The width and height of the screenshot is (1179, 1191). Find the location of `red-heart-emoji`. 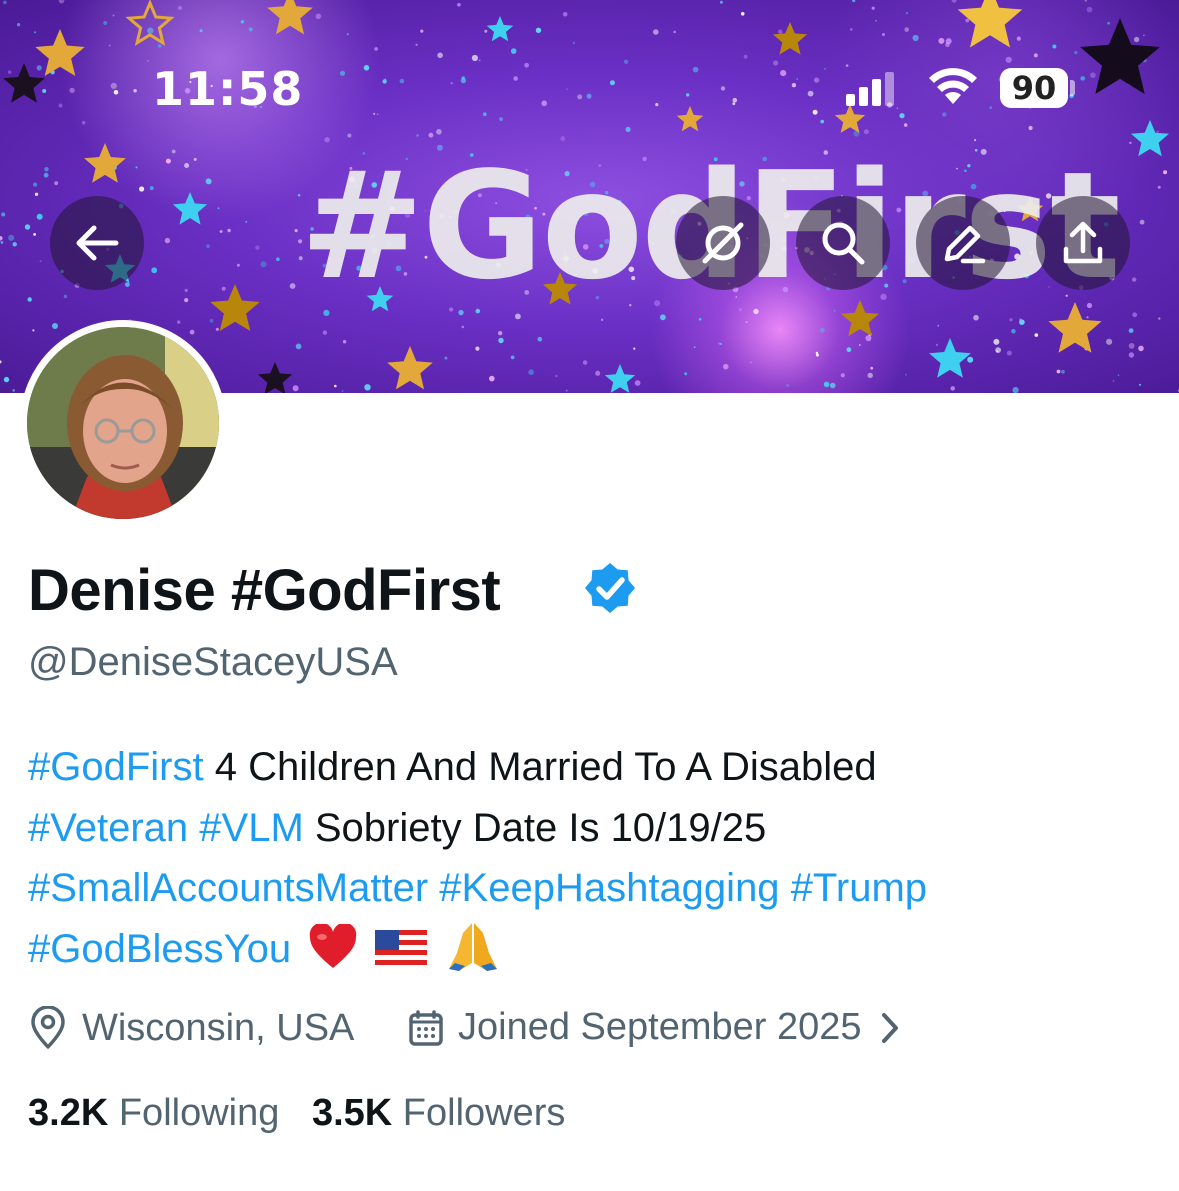

red-heart-emoji is located at coordinates (333, 951).